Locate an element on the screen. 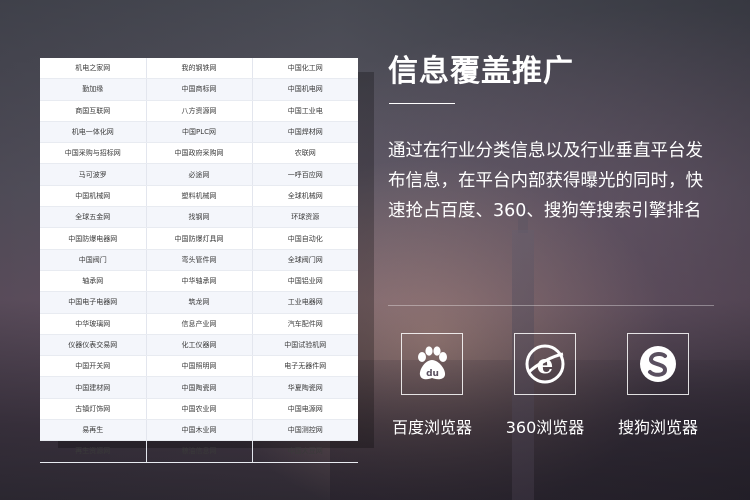 This screenshot has width=750, height=500. site-link: 中华轴承网 is located at coordinates (199, 281).